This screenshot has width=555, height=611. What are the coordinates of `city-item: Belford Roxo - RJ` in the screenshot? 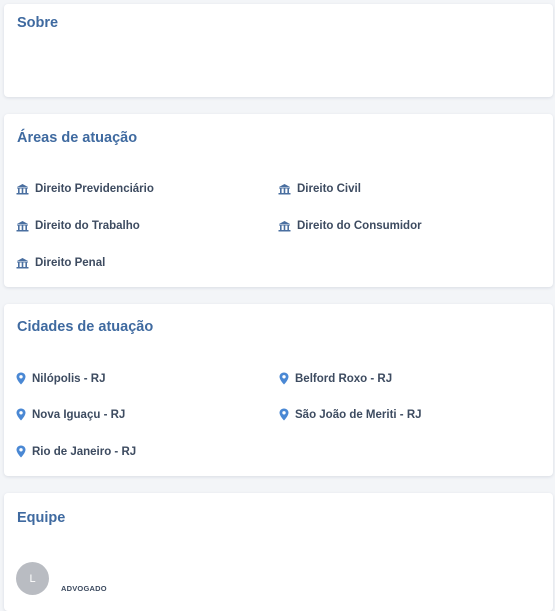 It's located at (335, 378).